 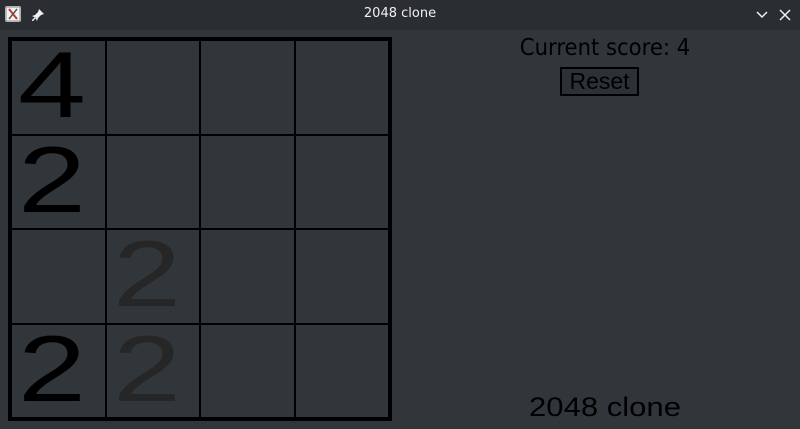 What do you see at coordinates (52, 87) in the screenshot?
I see `tile-value: 4` at bounding box center [52, 87].